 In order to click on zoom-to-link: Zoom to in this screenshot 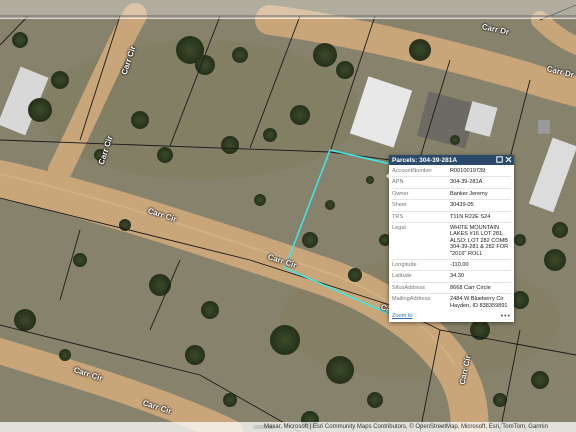, I will do `click(402, 316)`.